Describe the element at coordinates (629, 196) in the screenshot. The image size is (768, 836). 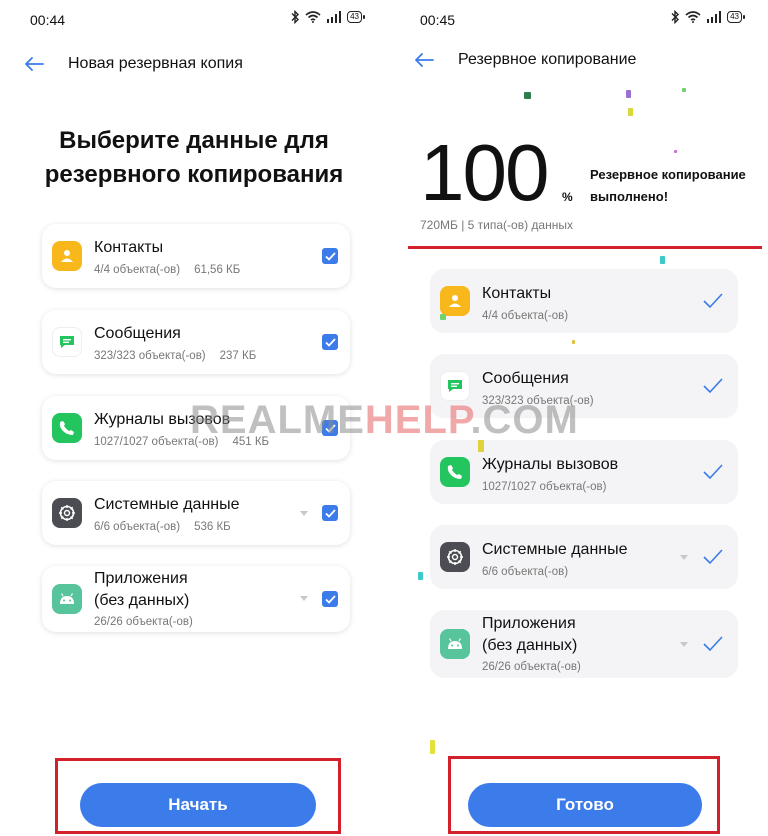
I see `completion-line-2: выполнено!` at that location.